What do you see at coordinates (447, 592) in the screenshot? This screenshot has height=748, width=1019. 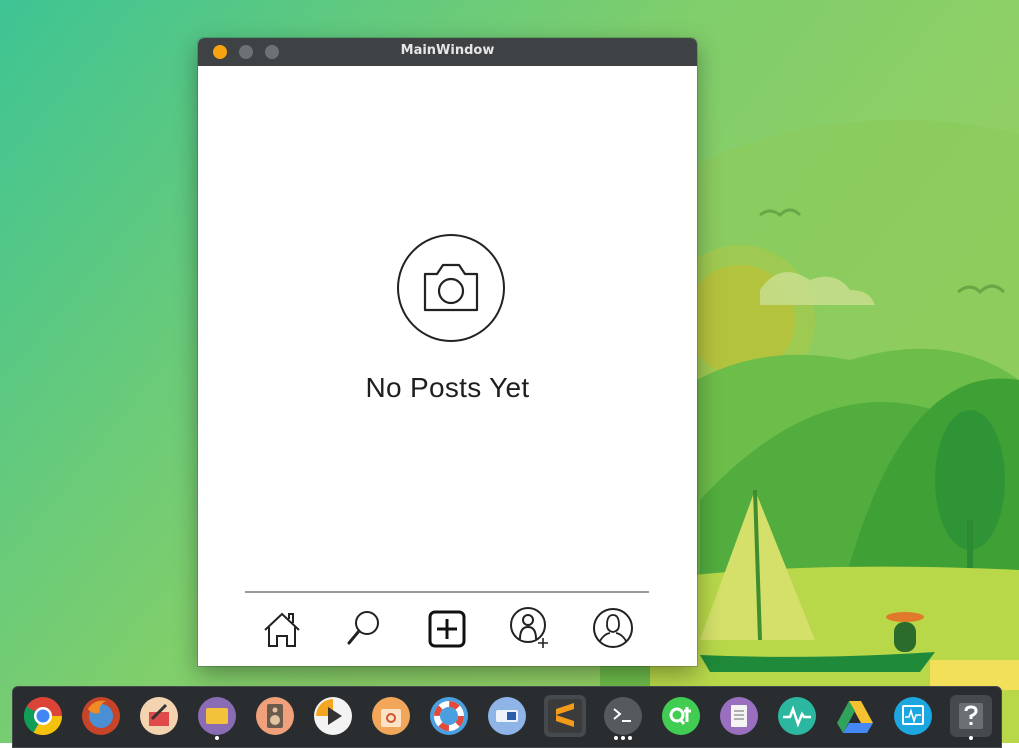 I see `bottom-nav-divider` at bounding box center [447, 592].